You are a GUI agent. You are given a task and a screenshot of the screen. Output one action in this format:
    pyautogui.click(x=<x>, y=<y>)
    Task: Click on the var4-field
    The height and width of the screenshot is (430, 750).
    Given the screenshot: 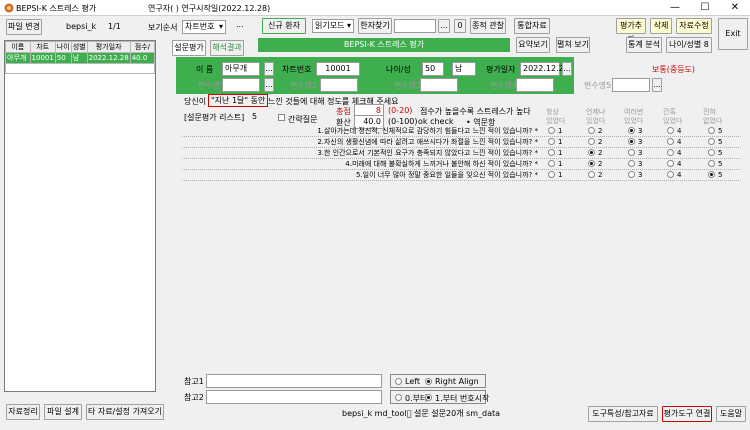 What is the action you would take?
    pyautogui.click(x=535, y=85)
    